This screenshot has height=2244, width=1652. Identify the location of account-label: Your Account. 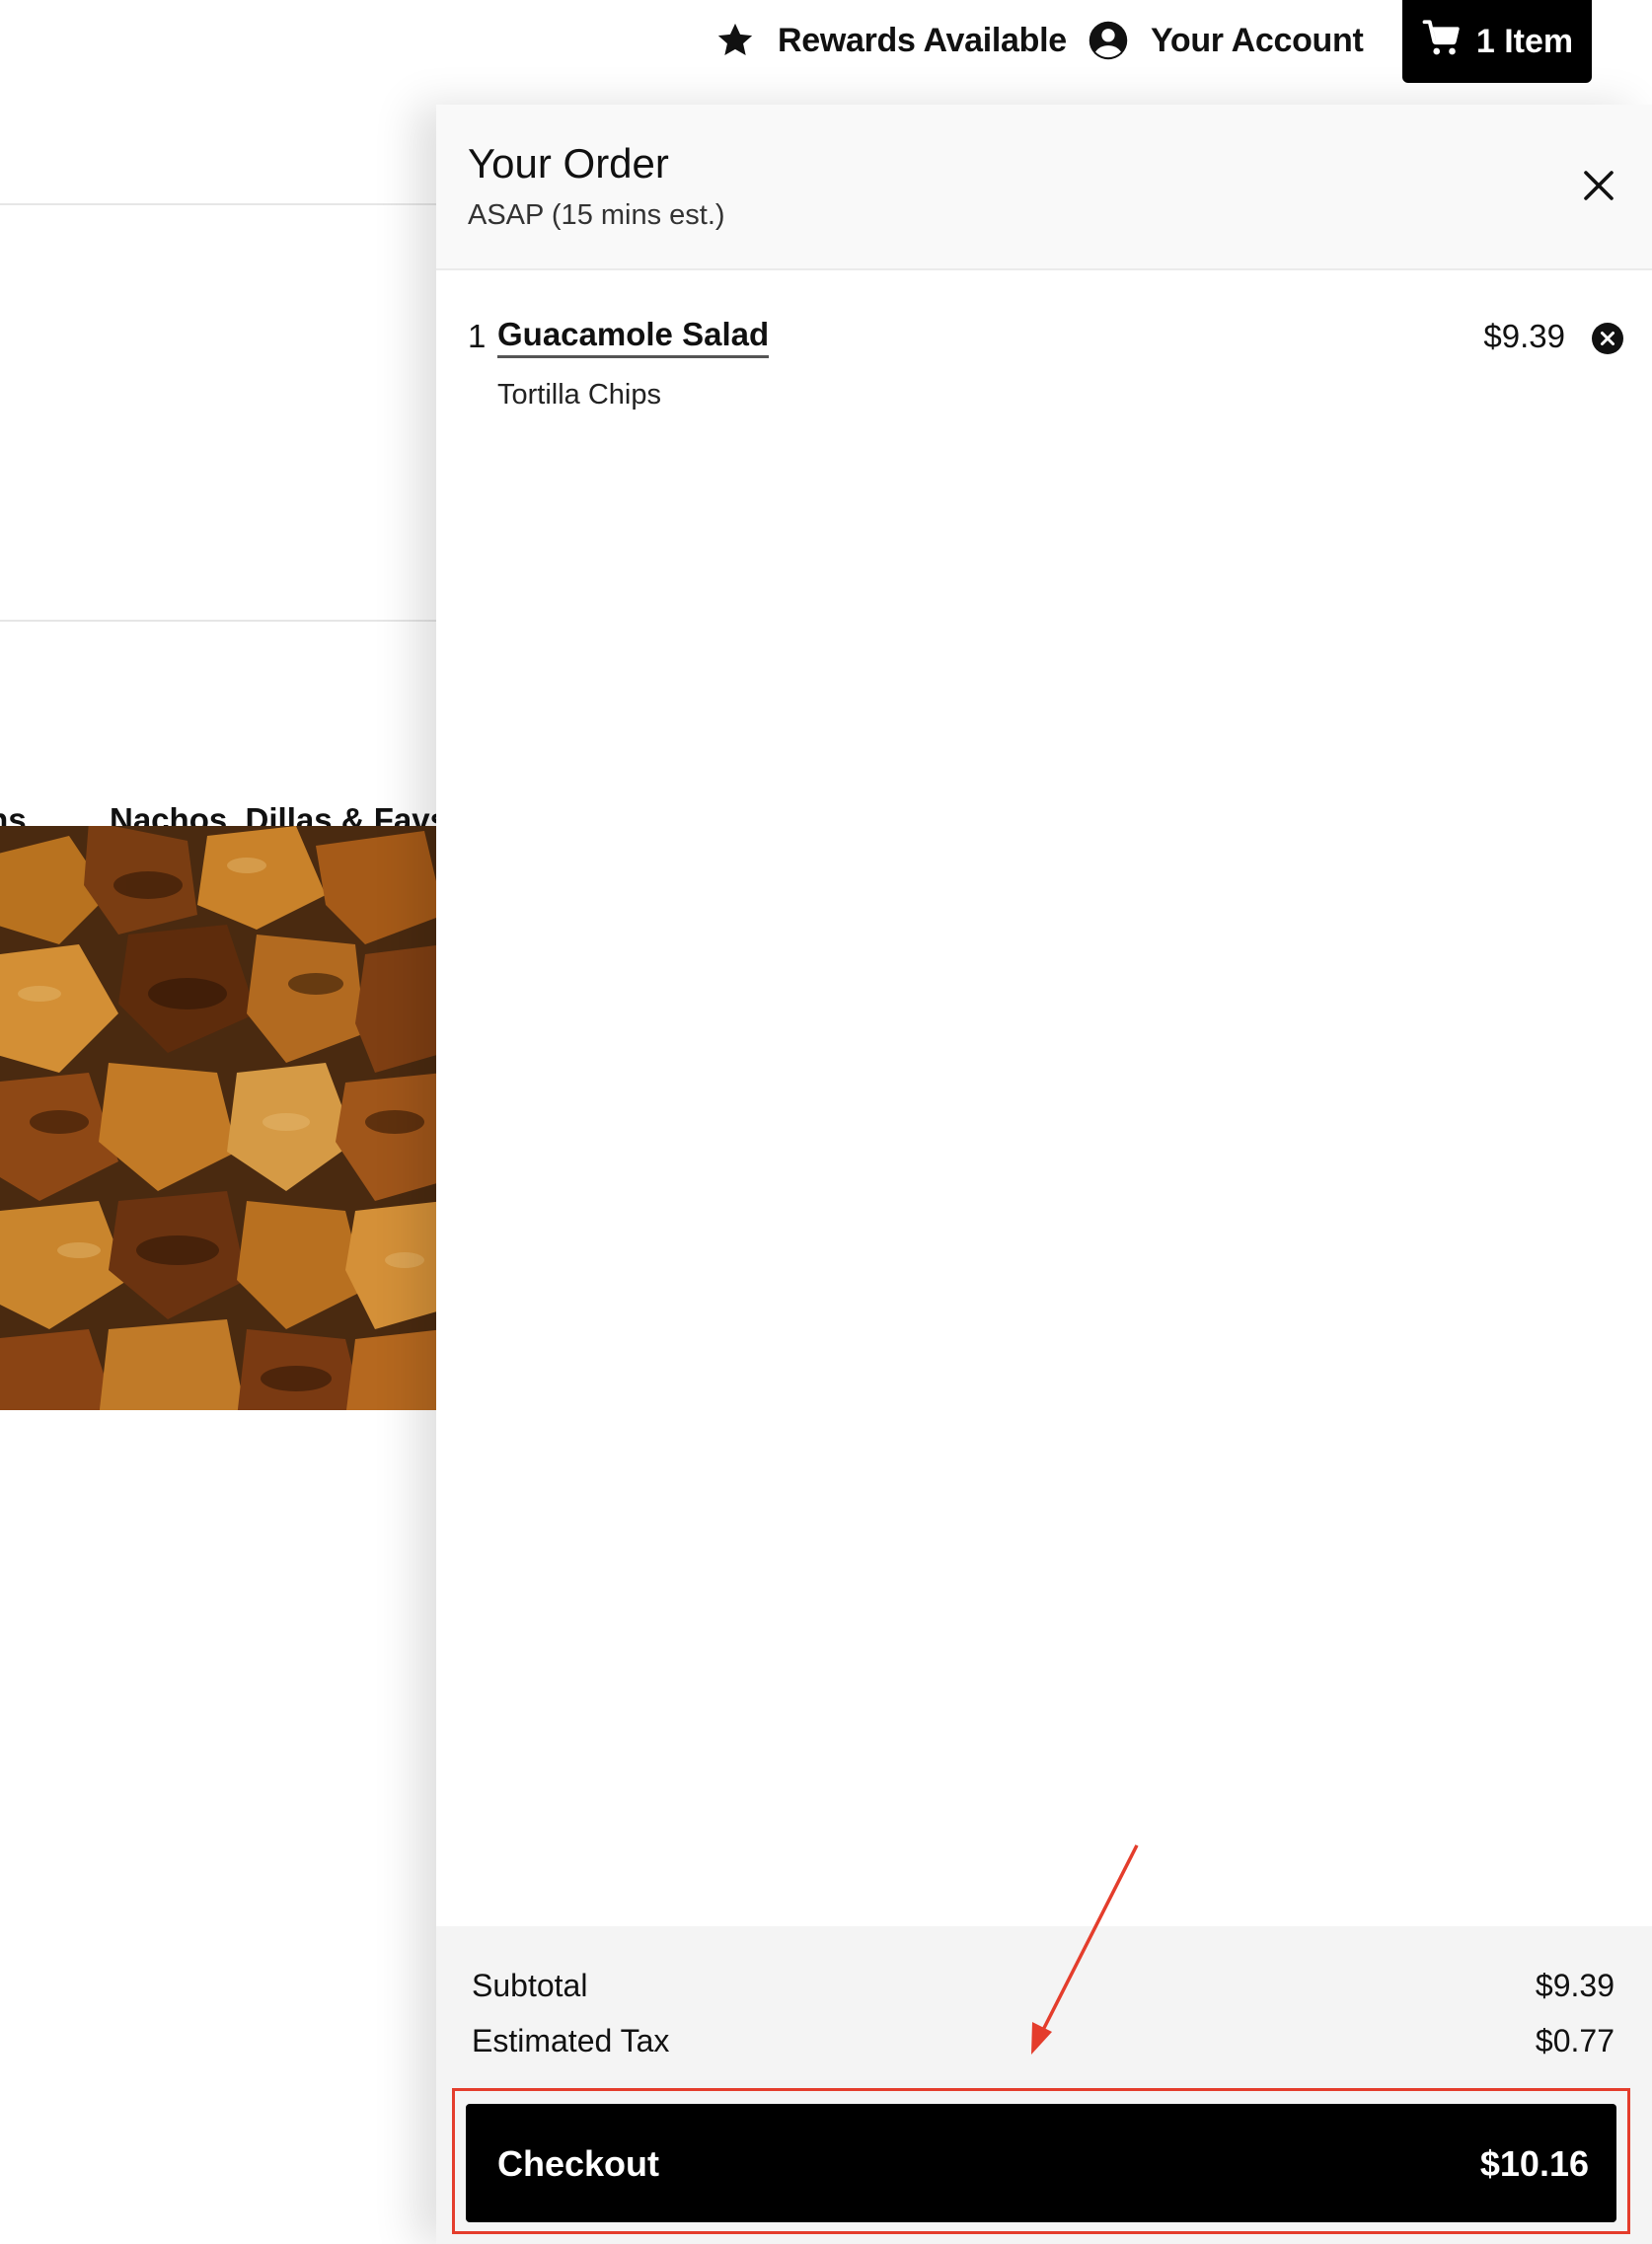
(1257, 40).